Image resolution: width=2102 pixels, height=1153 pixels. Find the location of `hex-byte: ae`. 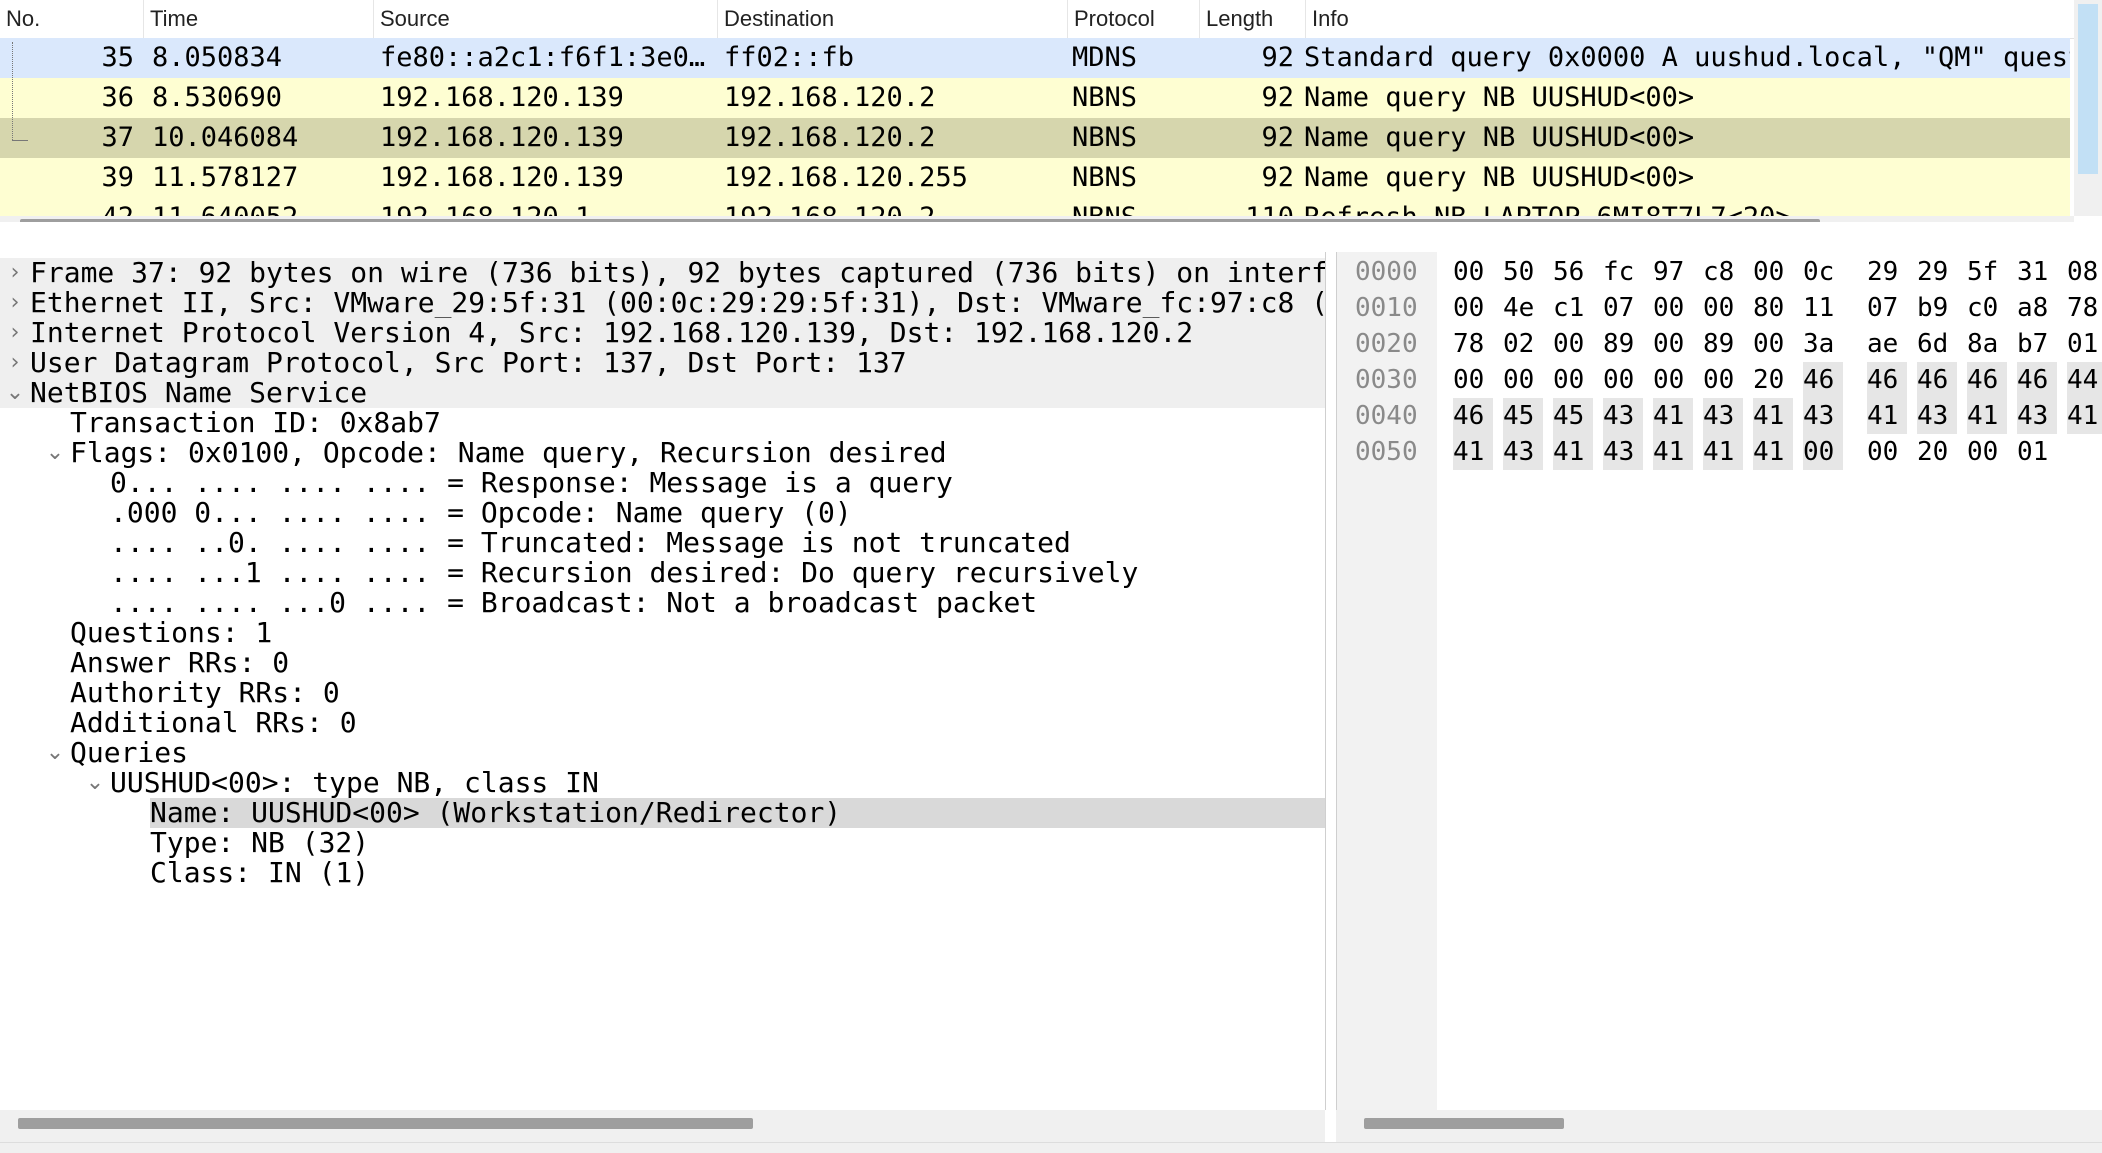

hex-byte: ae is located at coordinates (1887, 344).